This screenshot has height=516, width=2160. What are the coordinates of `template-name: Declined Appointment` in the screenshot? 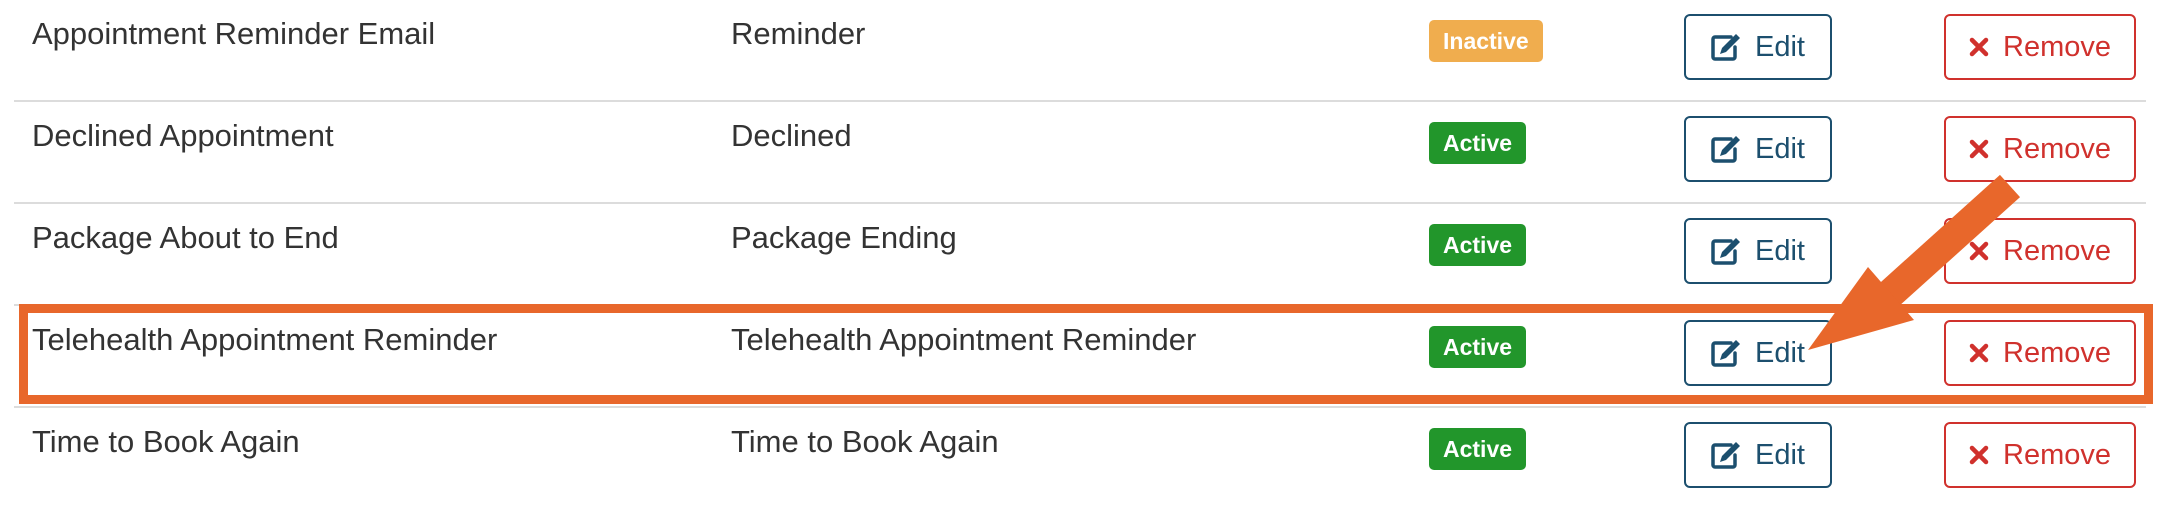 It's located at (183, 135).